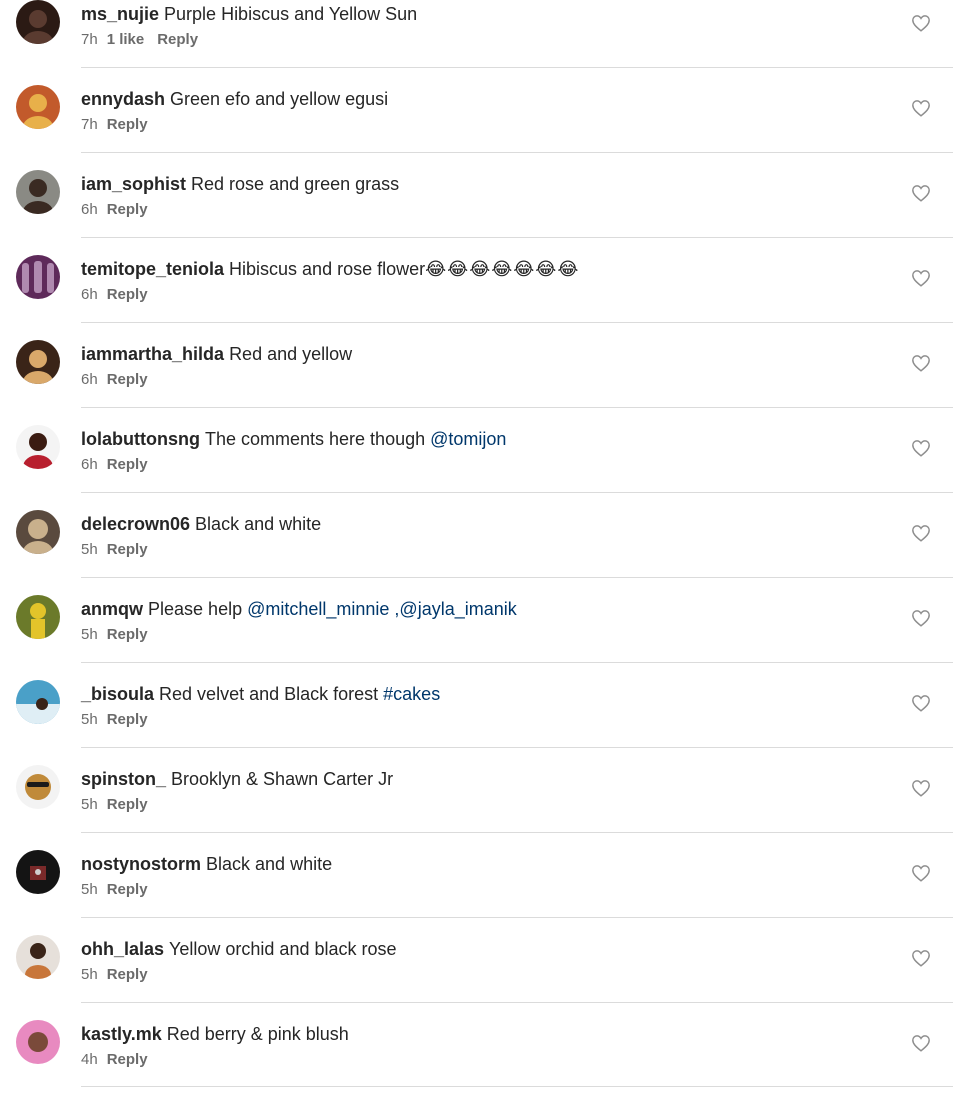 The height and width of the screenshot is (1105, 953). I want to click on comment-text: delecrown06 Black and white, so click(201, 524).